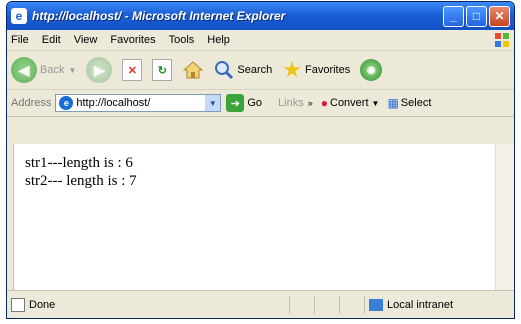  I want to click on convert-label: Convert, so click(349, 103).